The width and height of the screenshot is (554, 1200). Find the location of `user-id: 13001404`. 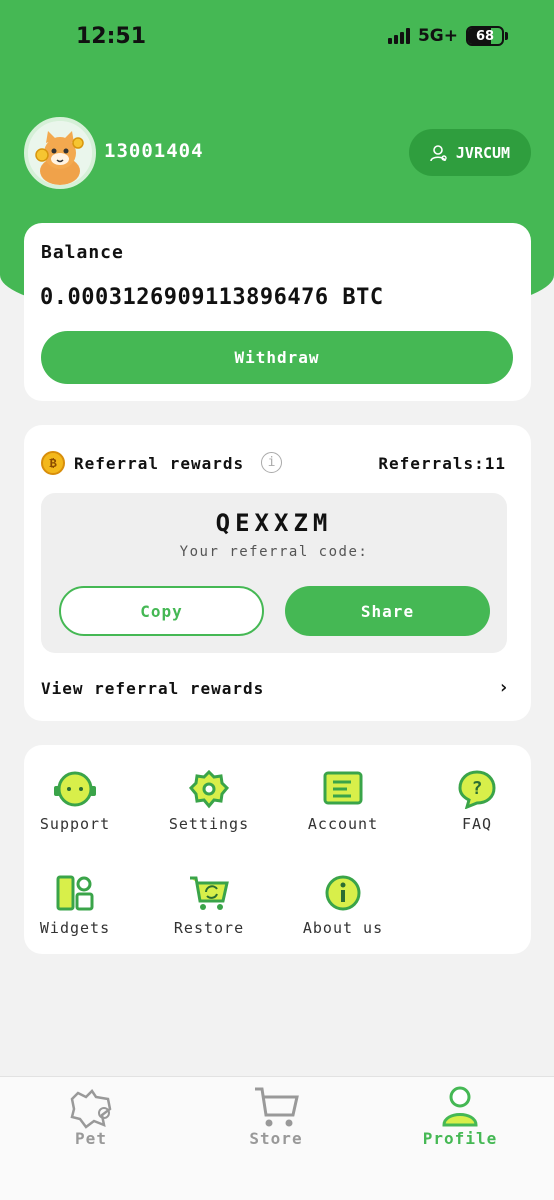

user-id: 13001404 is located at coordinates (154, 151).